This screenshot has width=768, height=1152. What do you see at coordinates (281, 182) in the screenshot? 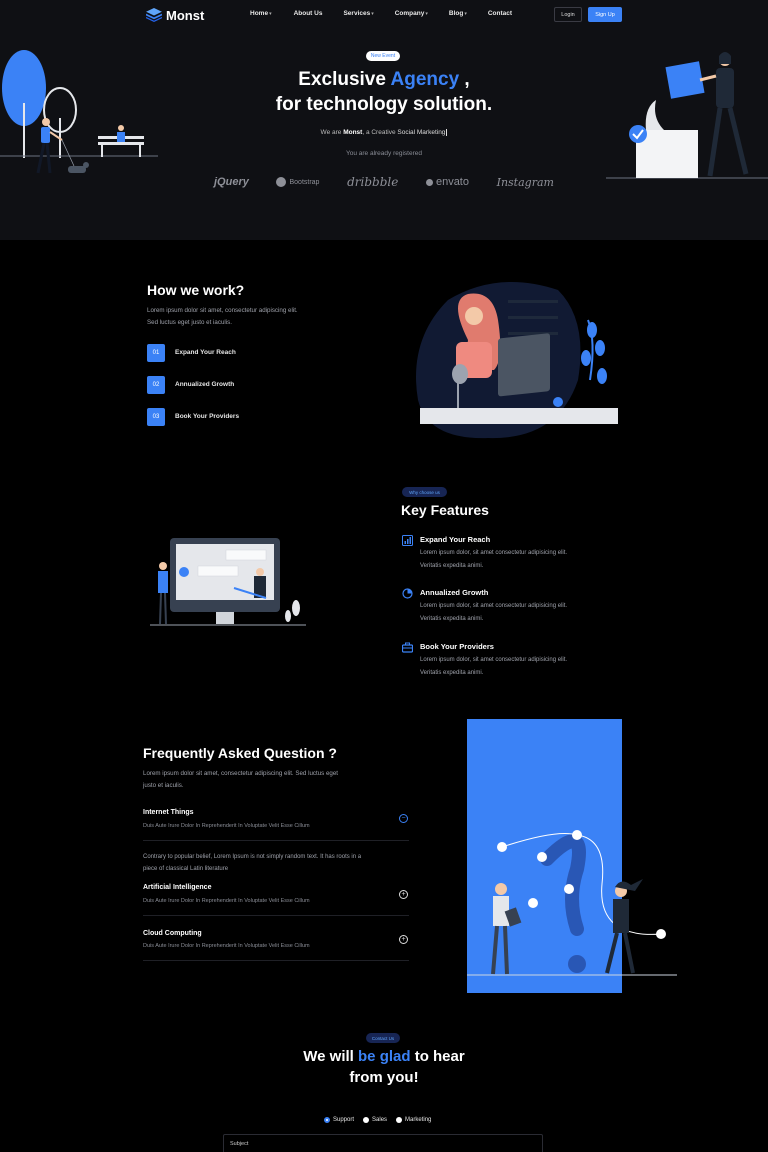
I see `bootstrap-icon` at bounding box center [281, 182].